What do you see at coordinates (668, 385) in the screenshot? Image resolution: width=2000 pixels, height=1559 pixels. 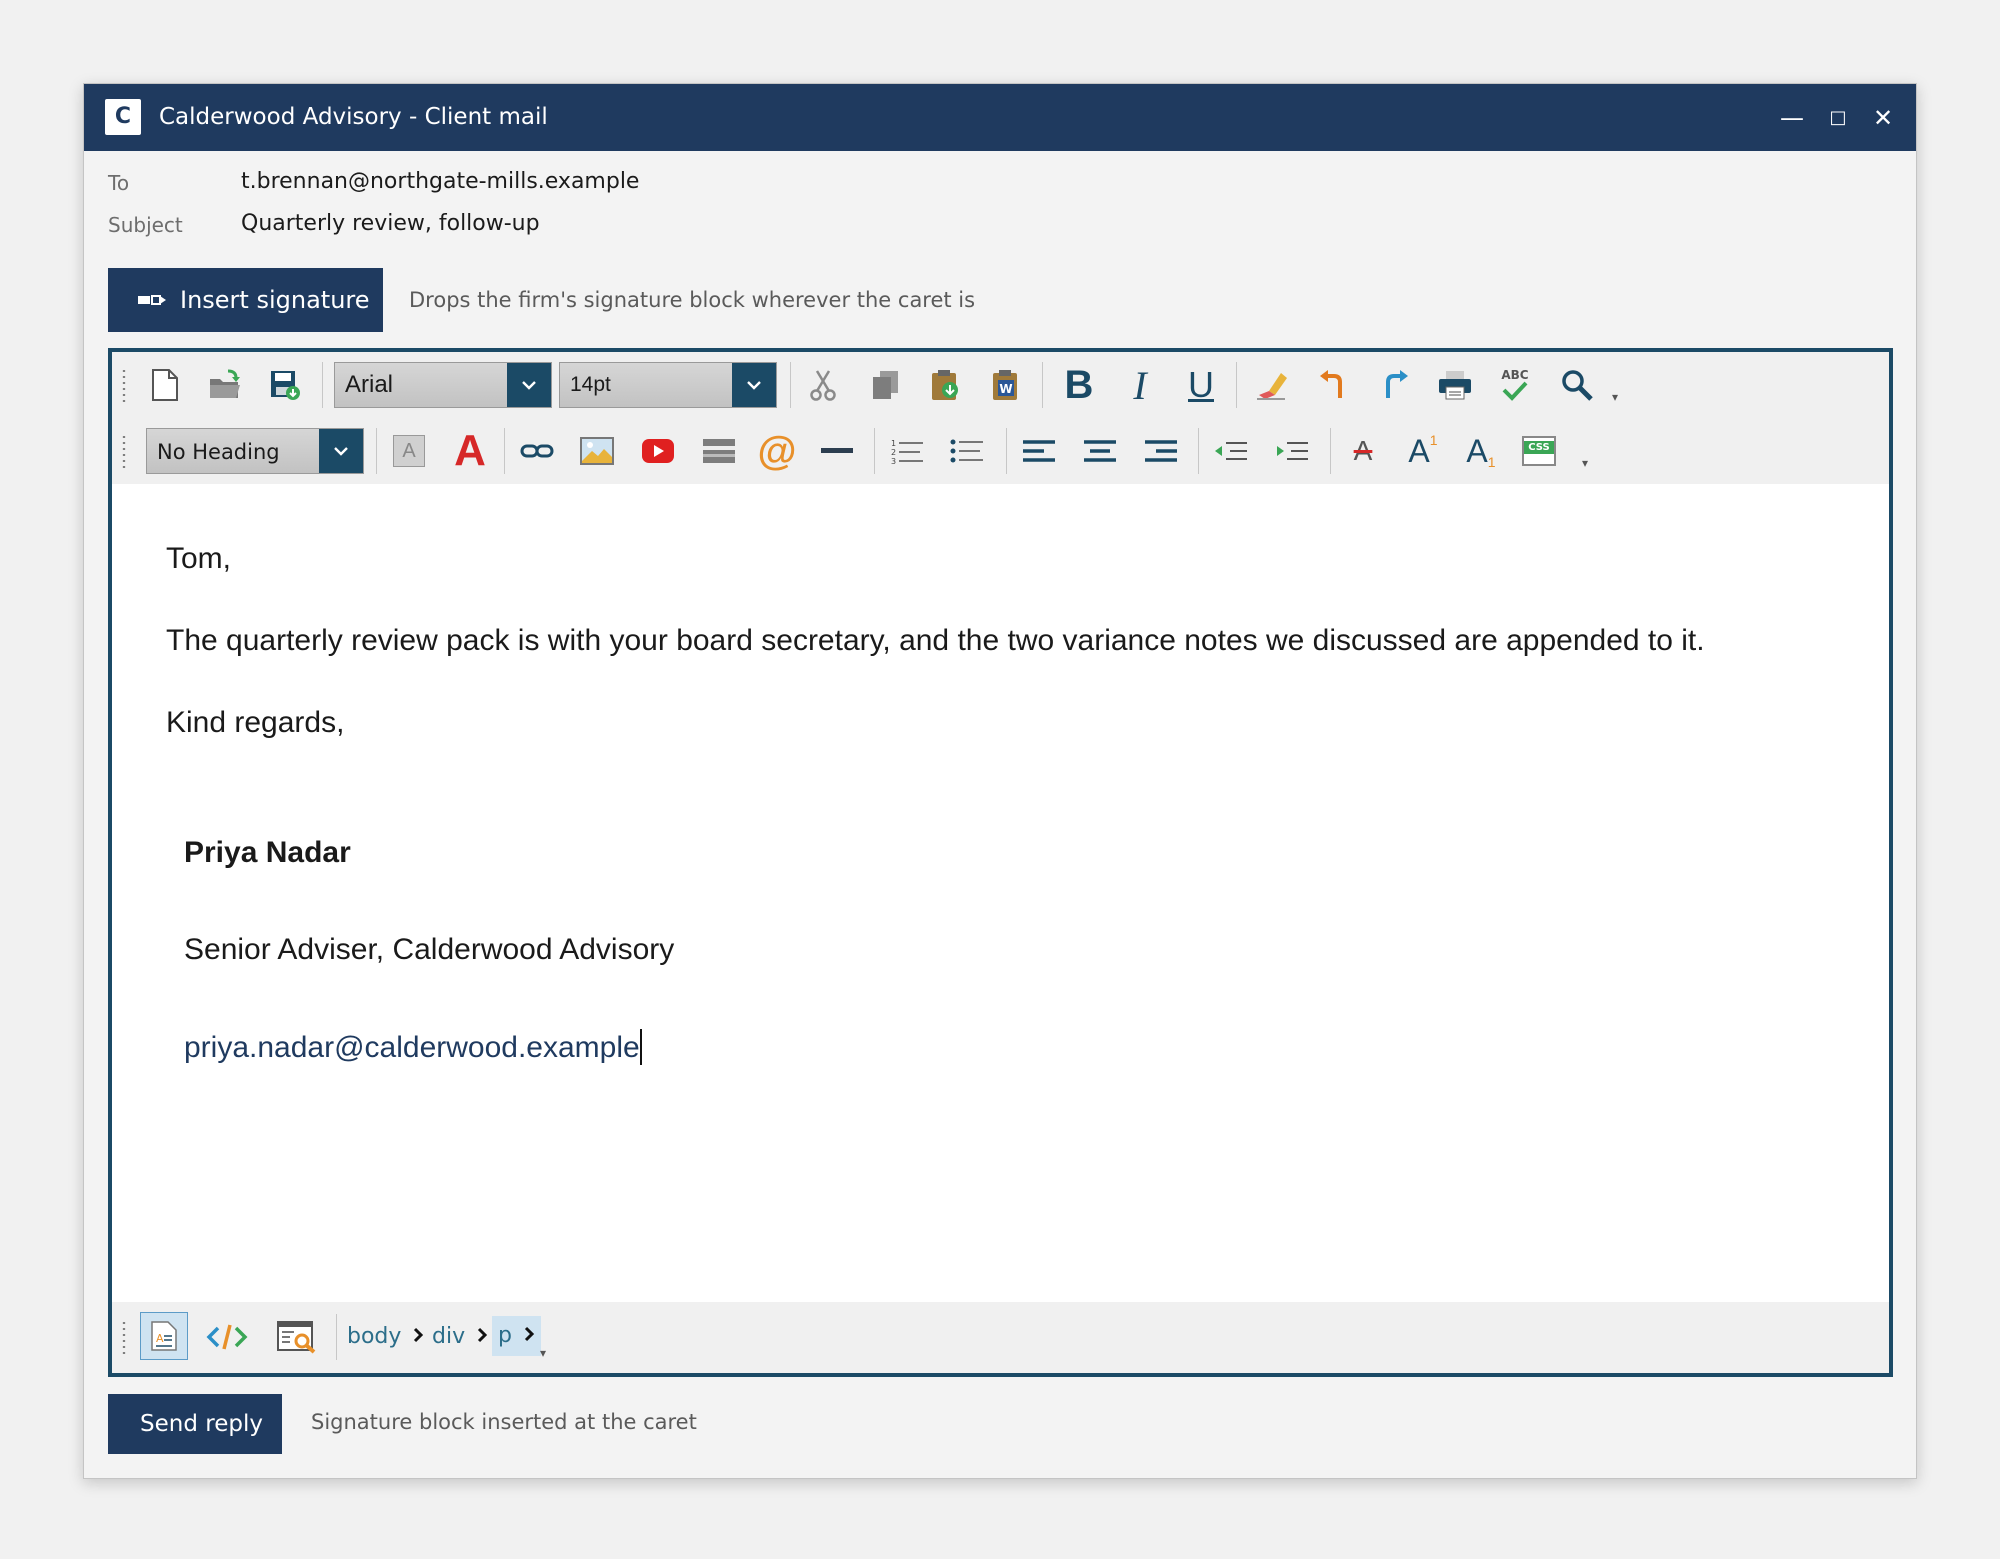 I see `font-size-select: 14pt` at bounding box center [668, 385].